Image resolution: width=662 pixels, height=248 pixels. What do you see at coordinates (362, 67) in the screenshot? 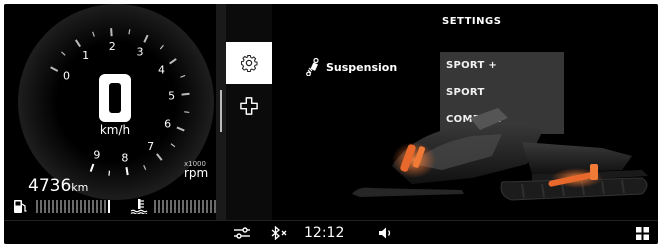
I see `suspension-label: Suspension` at bounding box center [362, 67].